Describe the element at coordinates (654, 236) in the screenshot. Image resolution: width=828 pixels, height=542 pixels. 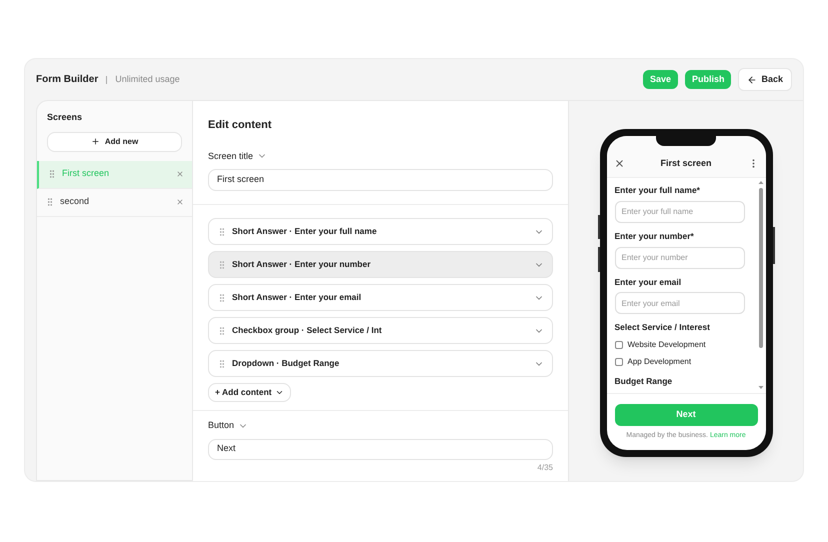
I see `field-label: Enter your number*` at that location.